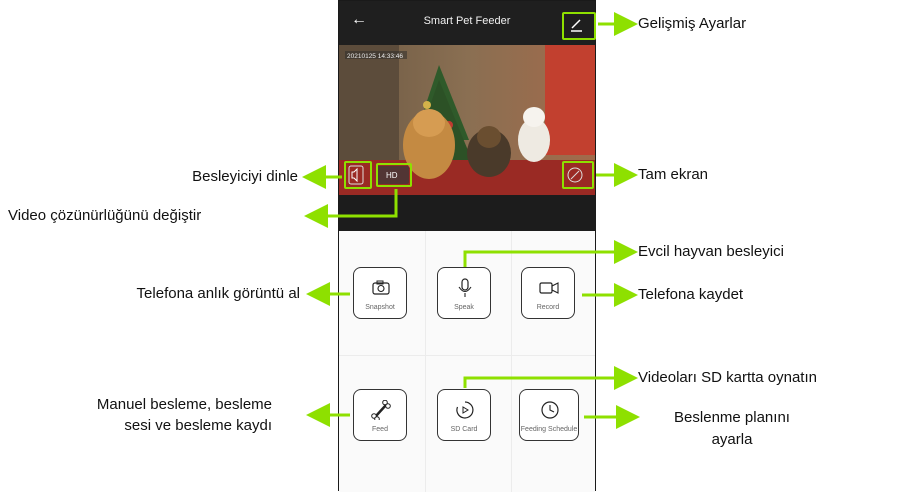 This screenshot has height=493, width=904. Describe the element at coordinates (692, 23) in the screenshot. I see `settings-annotation: Gelişmiş Ayarlar` at that location.